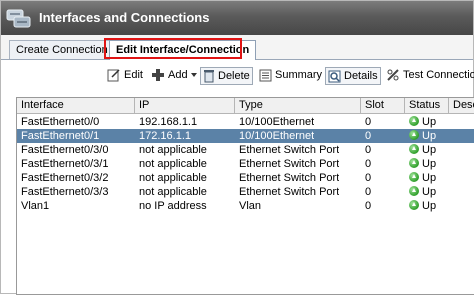  What do you see at coordinates (133, 75) in the screenshot?
I see `edit-button-label: Edit` at bounding box center [133, 75].